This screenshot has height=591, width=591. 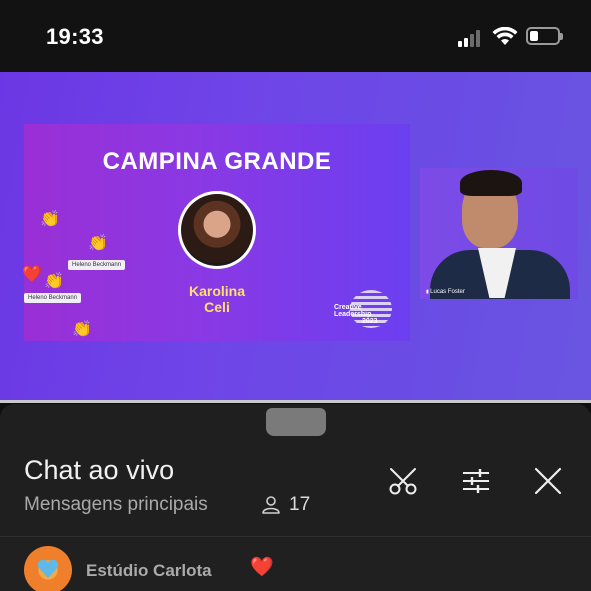 I want to click on event-logo: Creative Leadership 2023, so click(x=363, y=311).